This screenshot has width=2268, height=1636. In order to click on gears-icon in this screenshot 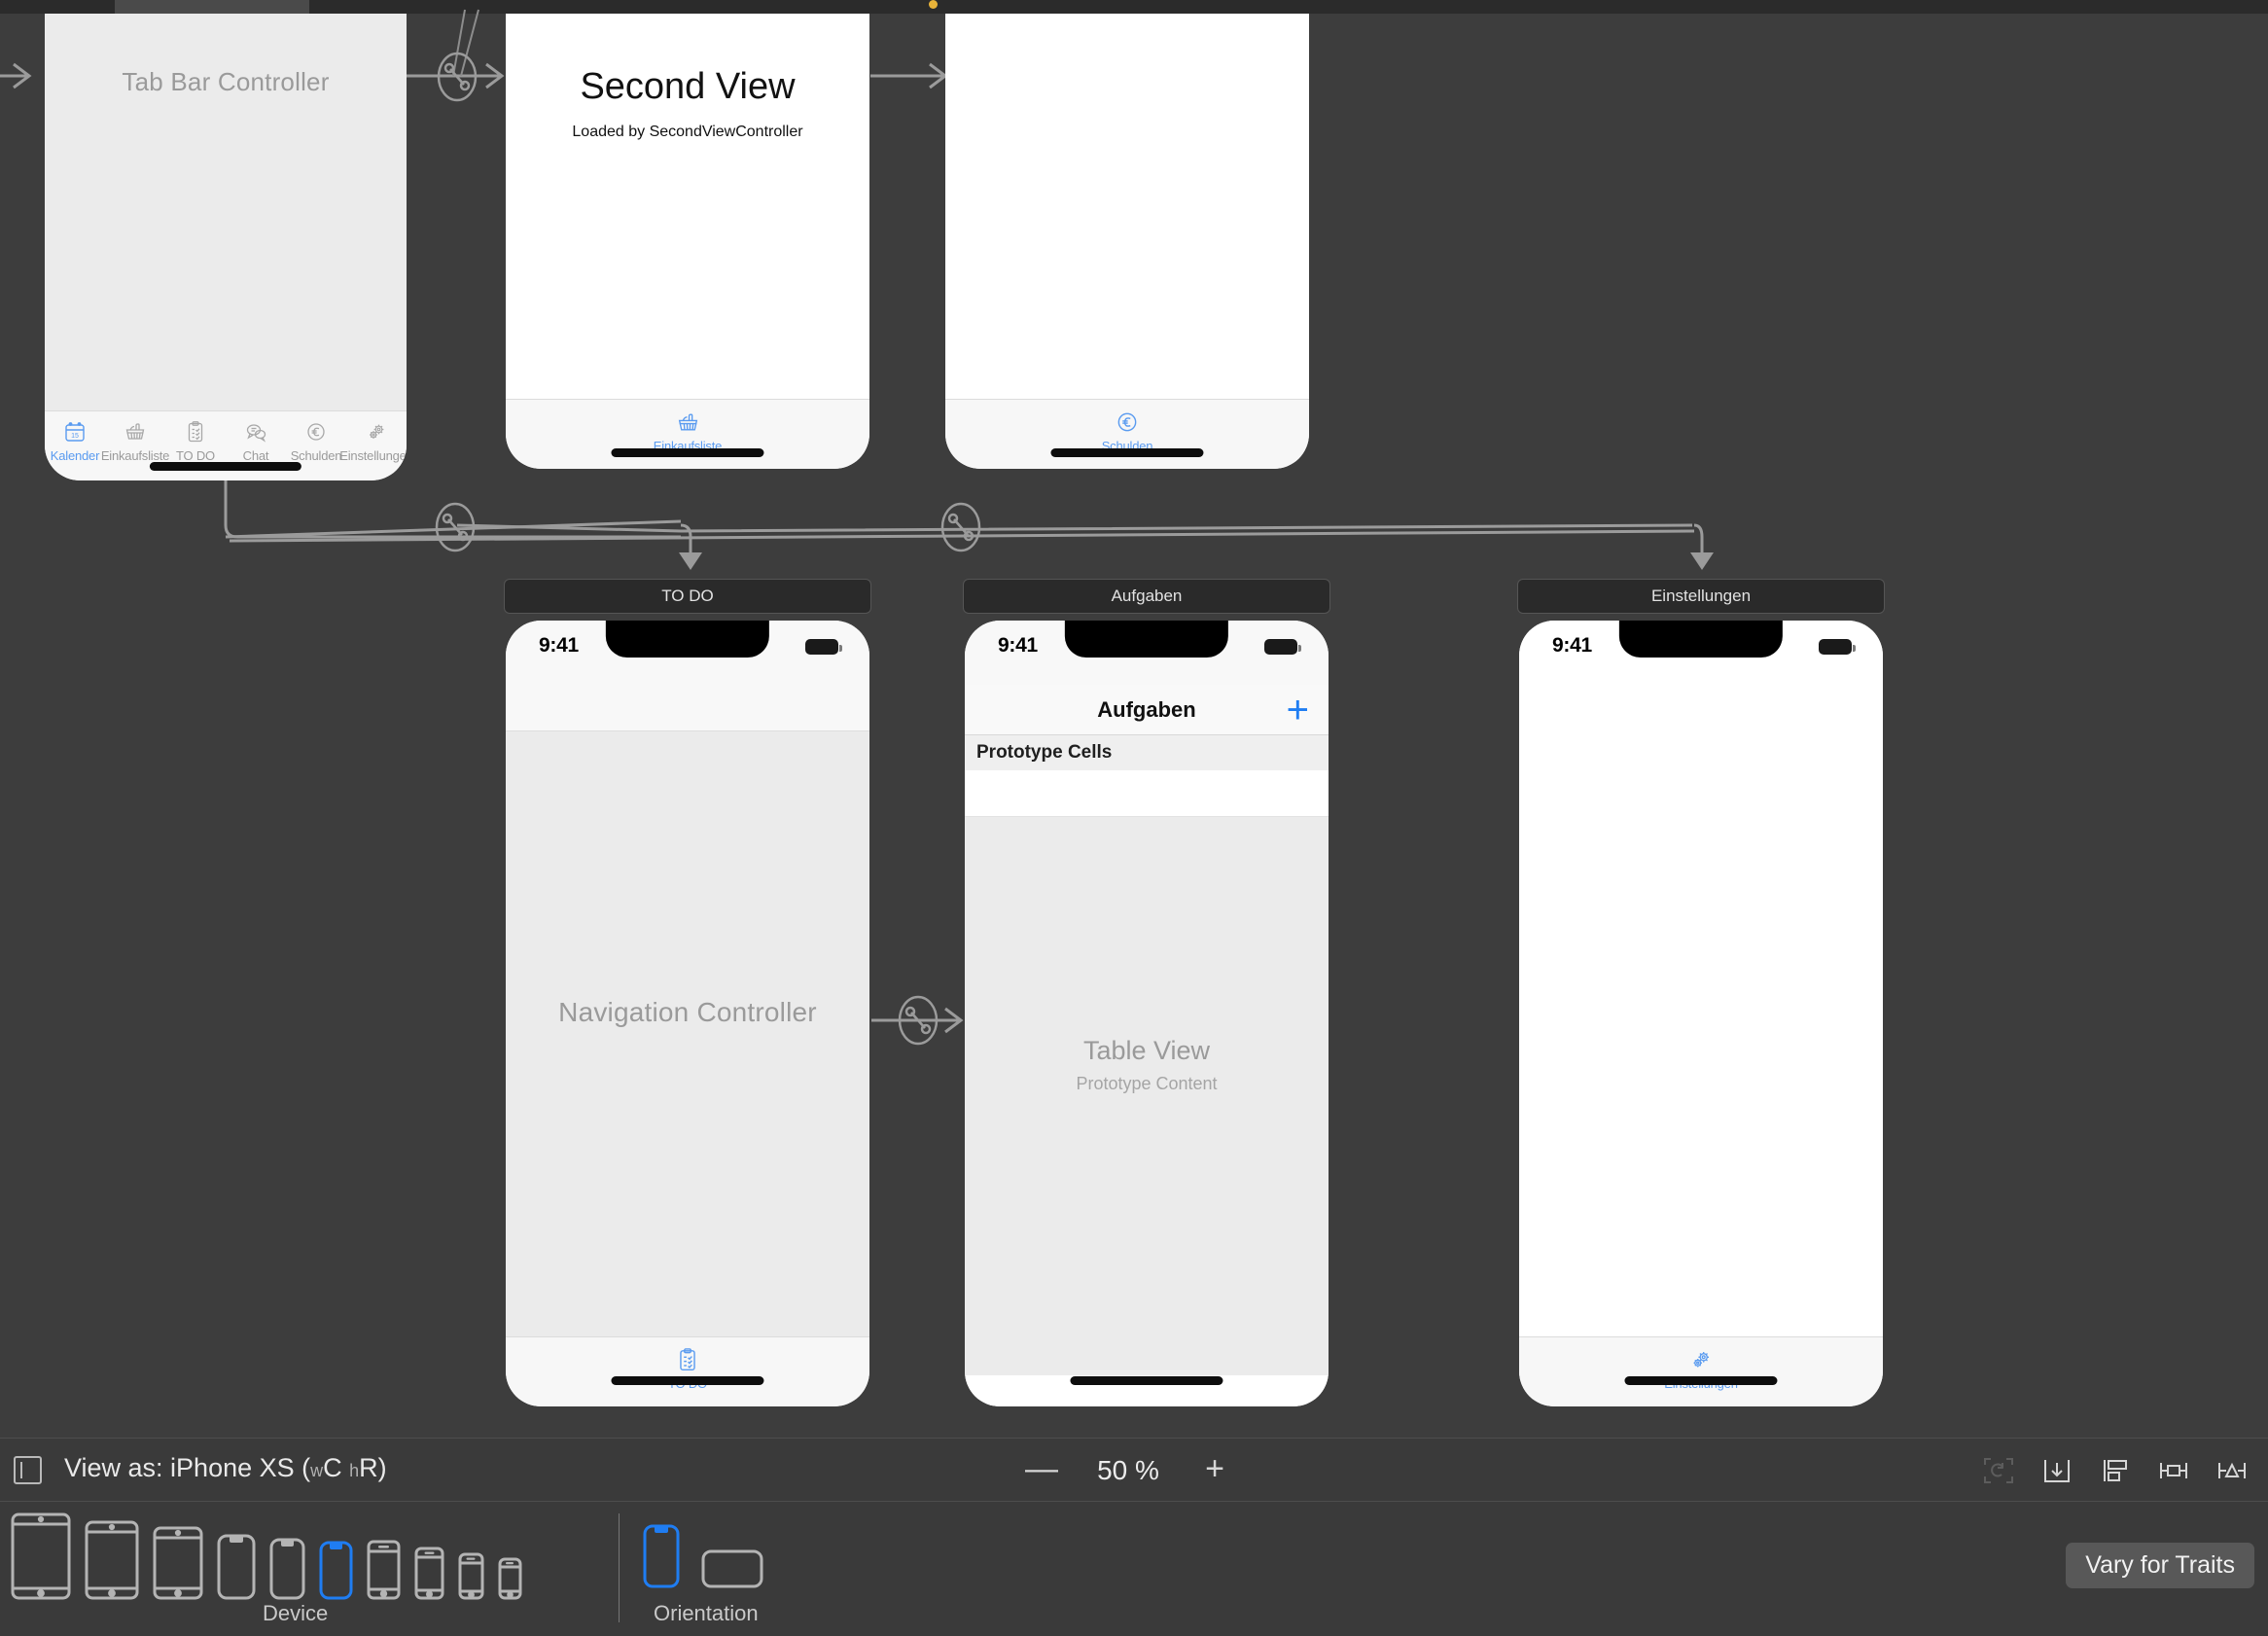, I will do `click(376, 431)`.